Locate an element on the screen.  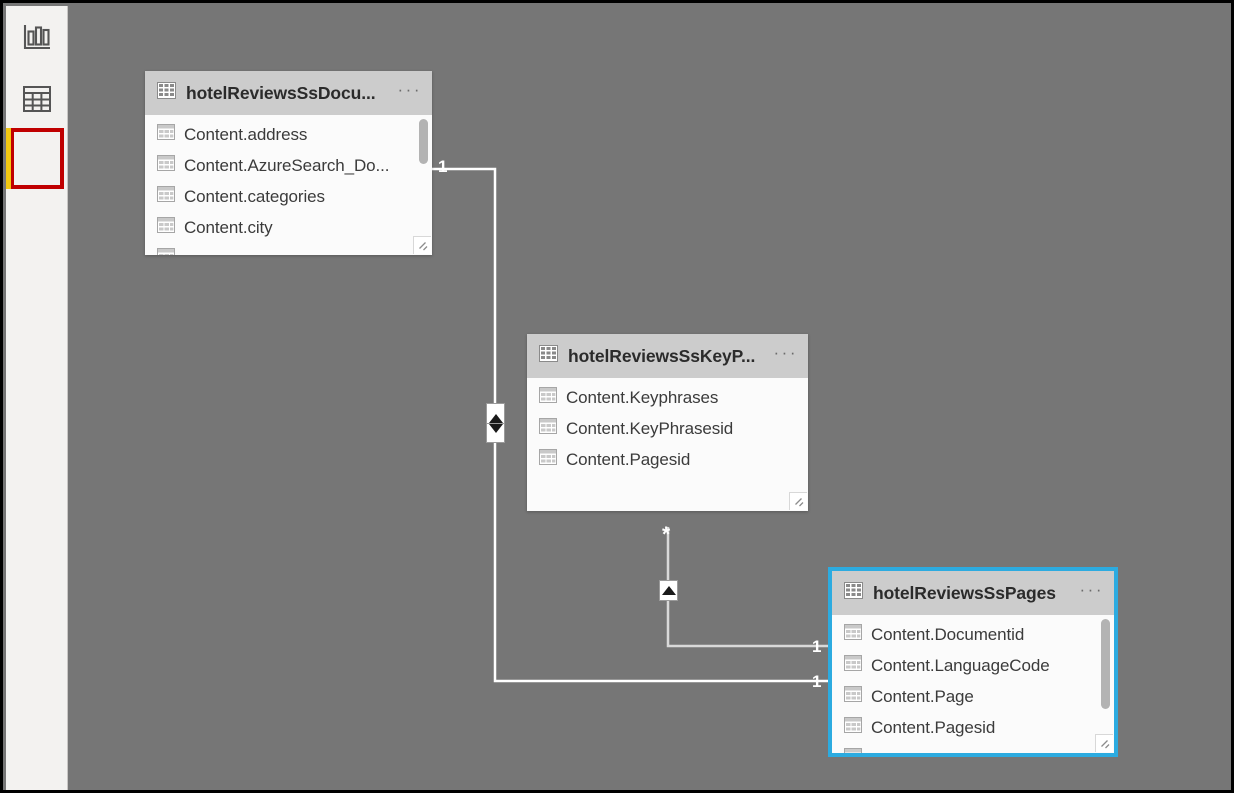
model-view-active-accent-bar is located at coordinates (8, 158).